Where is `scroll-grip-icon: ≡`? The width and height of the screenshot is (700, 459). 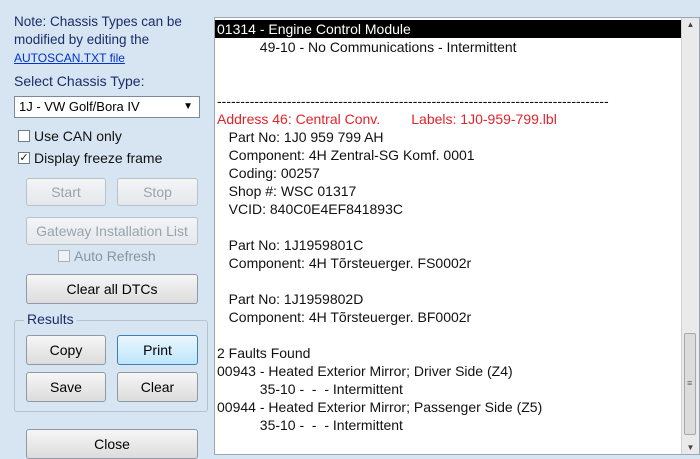
scroll-grip-icon: ≡ is located at coordinates (690, 383).